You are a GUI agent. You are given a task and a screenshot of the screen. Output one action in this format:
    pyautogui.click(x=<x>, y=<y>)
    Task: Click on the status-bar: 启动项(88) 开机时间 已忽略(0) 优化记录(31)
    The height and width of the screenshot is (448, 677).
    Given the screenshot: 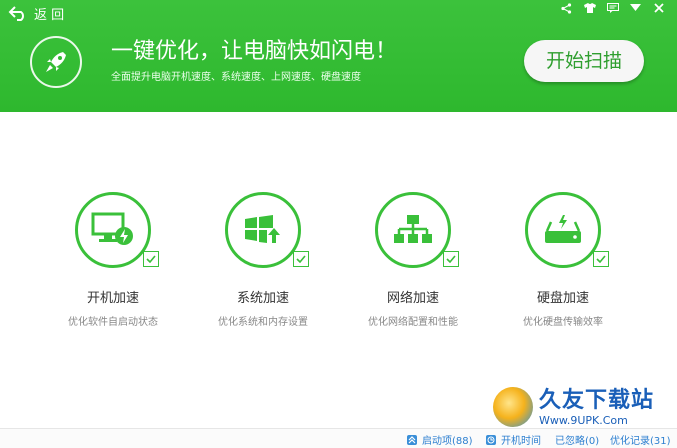 What is the action you would take?
    pyautogui.click(x=338, y=438)
    